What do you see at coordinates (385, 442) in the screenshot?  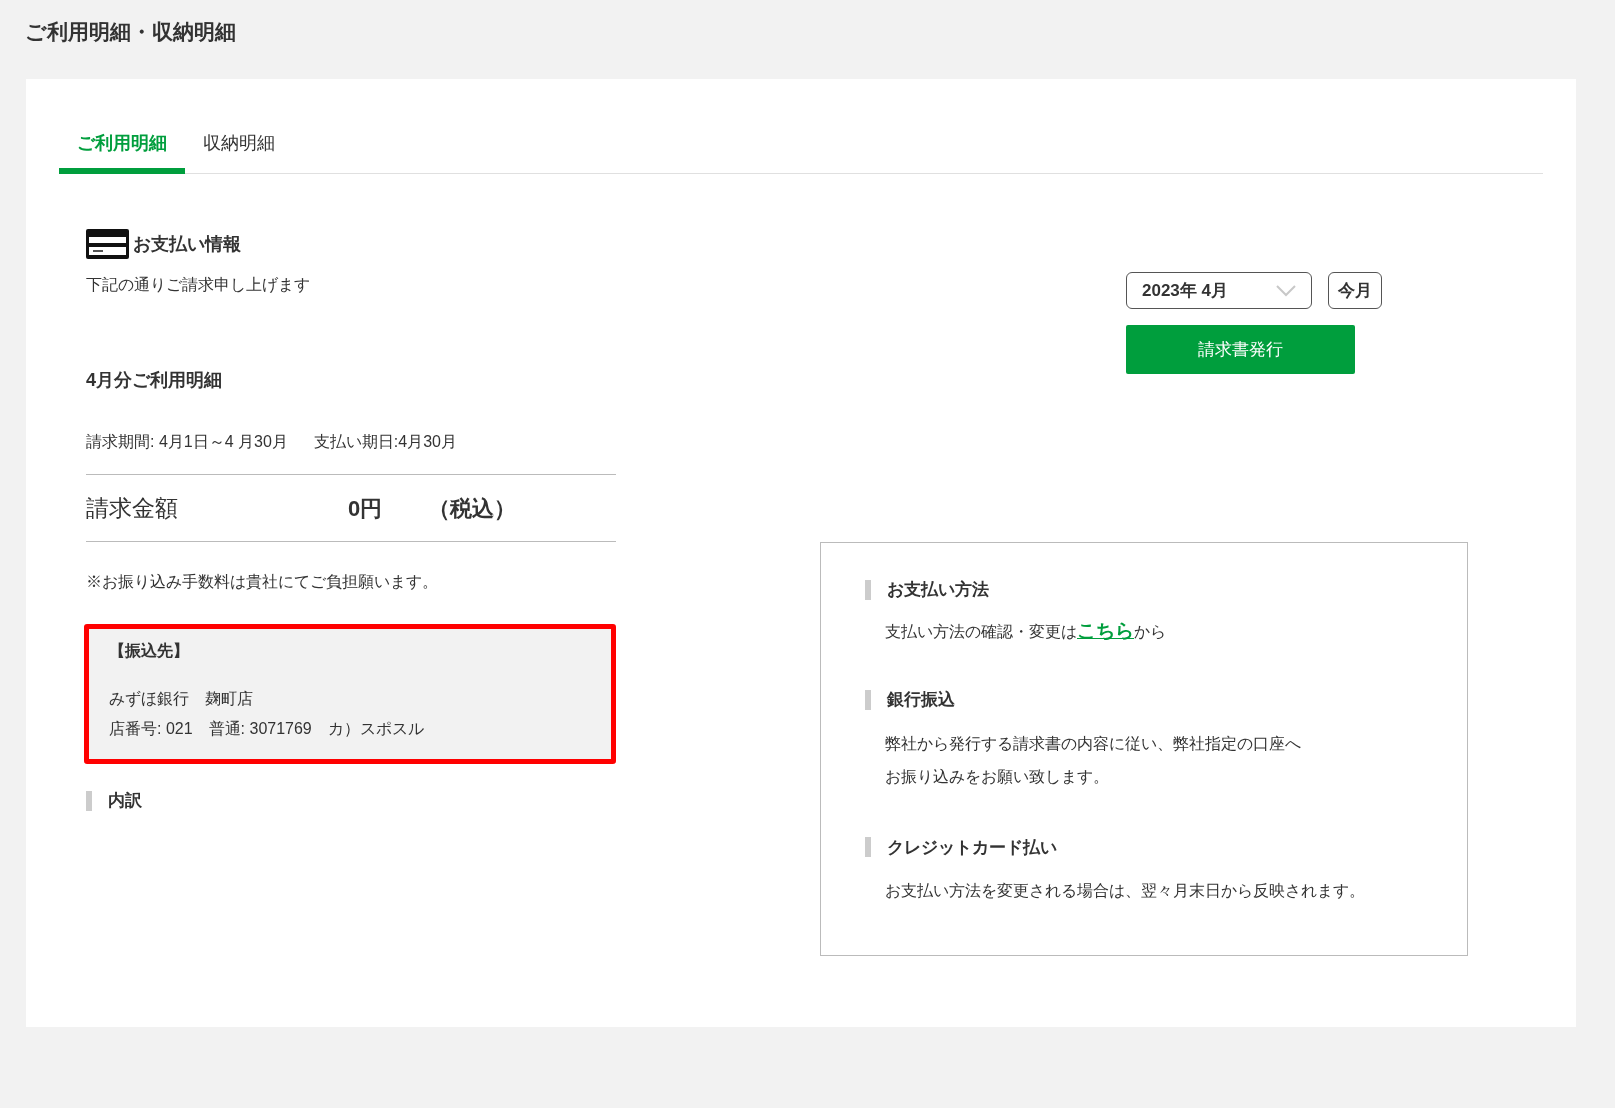 I see `due-date: 支払い期日:4月30月` at bounding box center [385, 442].